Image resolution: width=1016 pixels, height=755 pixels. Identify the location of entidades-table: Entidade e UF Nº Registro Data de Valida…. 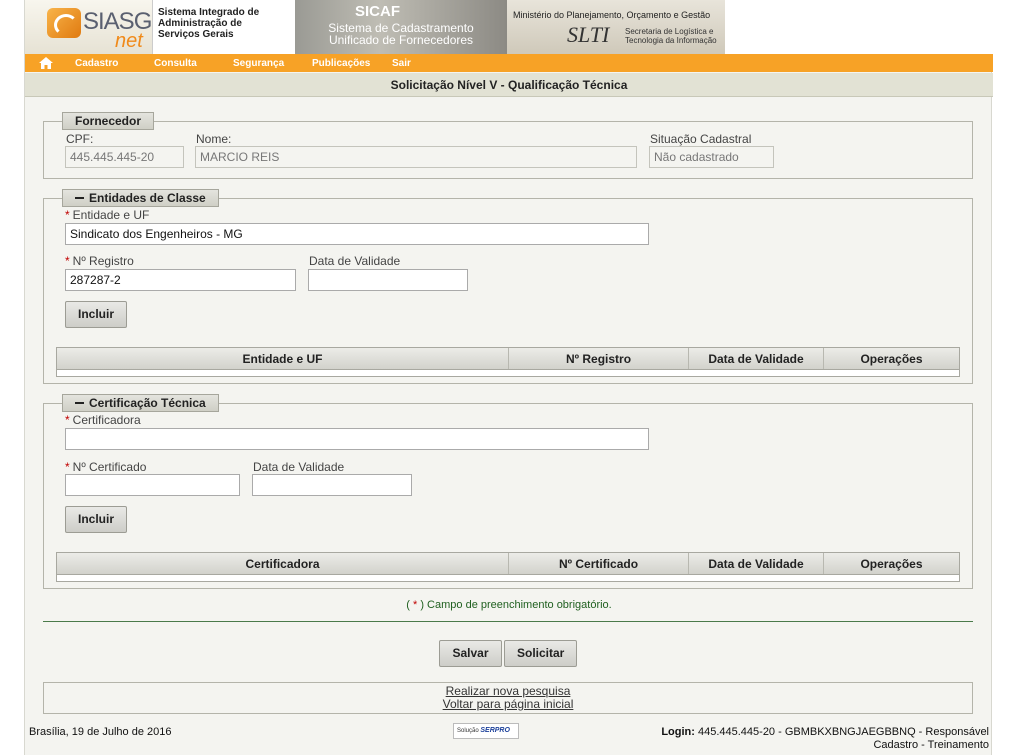
(508, 362).